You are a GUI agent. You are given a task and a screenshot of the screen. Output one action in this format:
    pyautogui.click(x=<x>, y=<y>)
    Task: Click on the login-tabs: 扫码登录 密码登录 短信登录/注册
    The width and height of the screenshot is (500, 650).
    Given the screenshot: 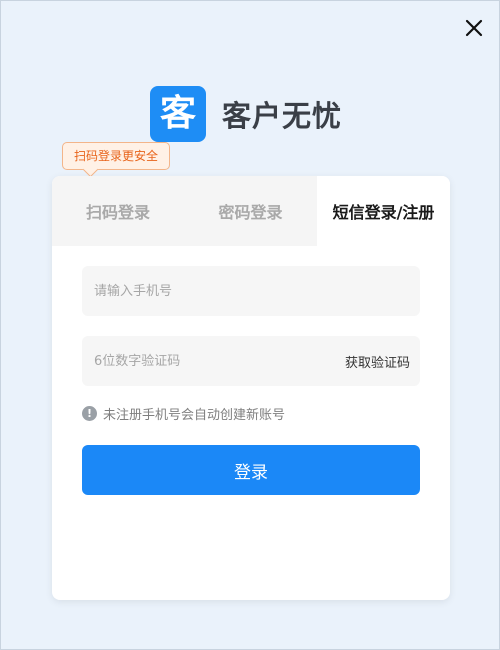 What is the action you would take?
    pyautogui.click(x=251, y=211)
    